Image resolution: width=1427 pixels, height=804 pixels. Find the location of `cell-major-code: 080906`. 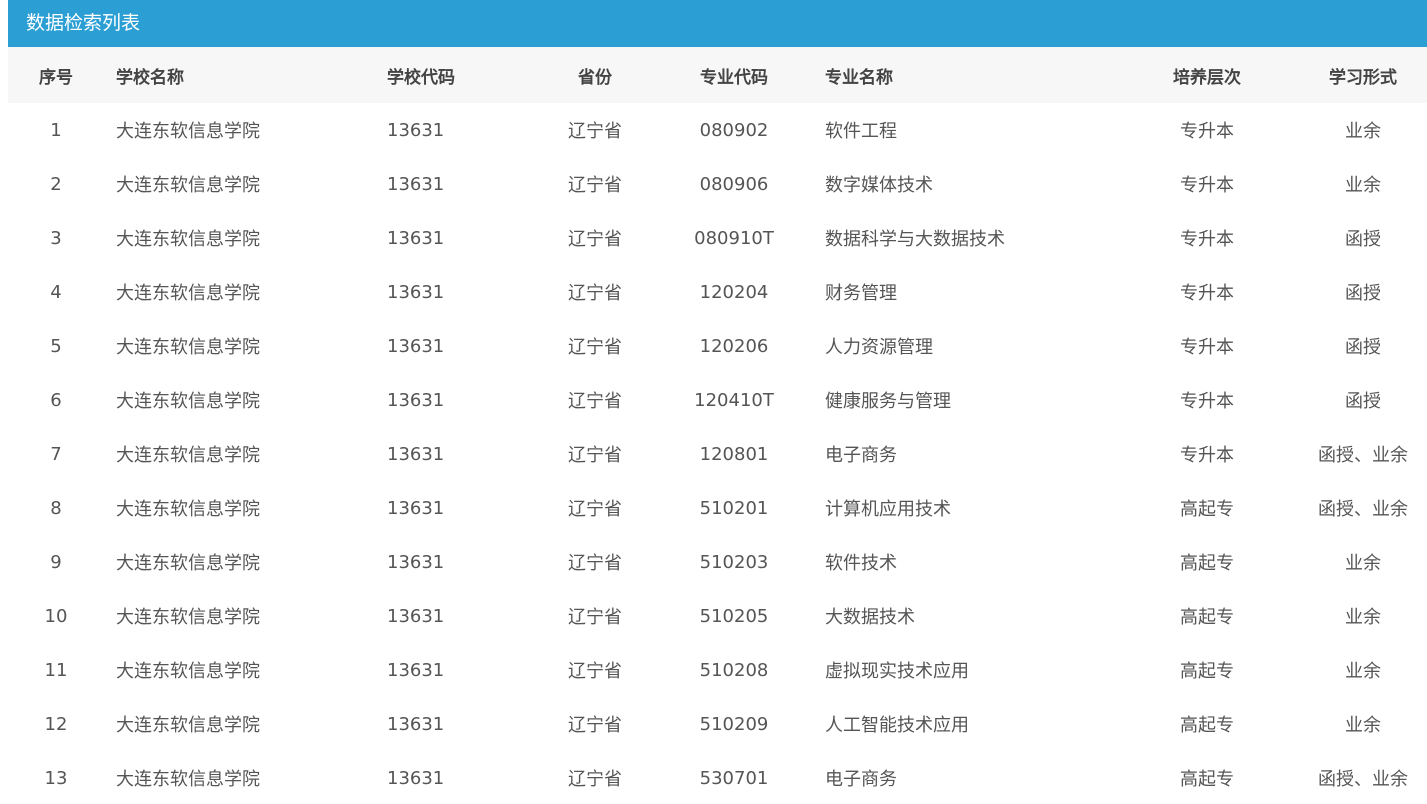

cell-major-code: 080906 is located at coordinates (734, 184).